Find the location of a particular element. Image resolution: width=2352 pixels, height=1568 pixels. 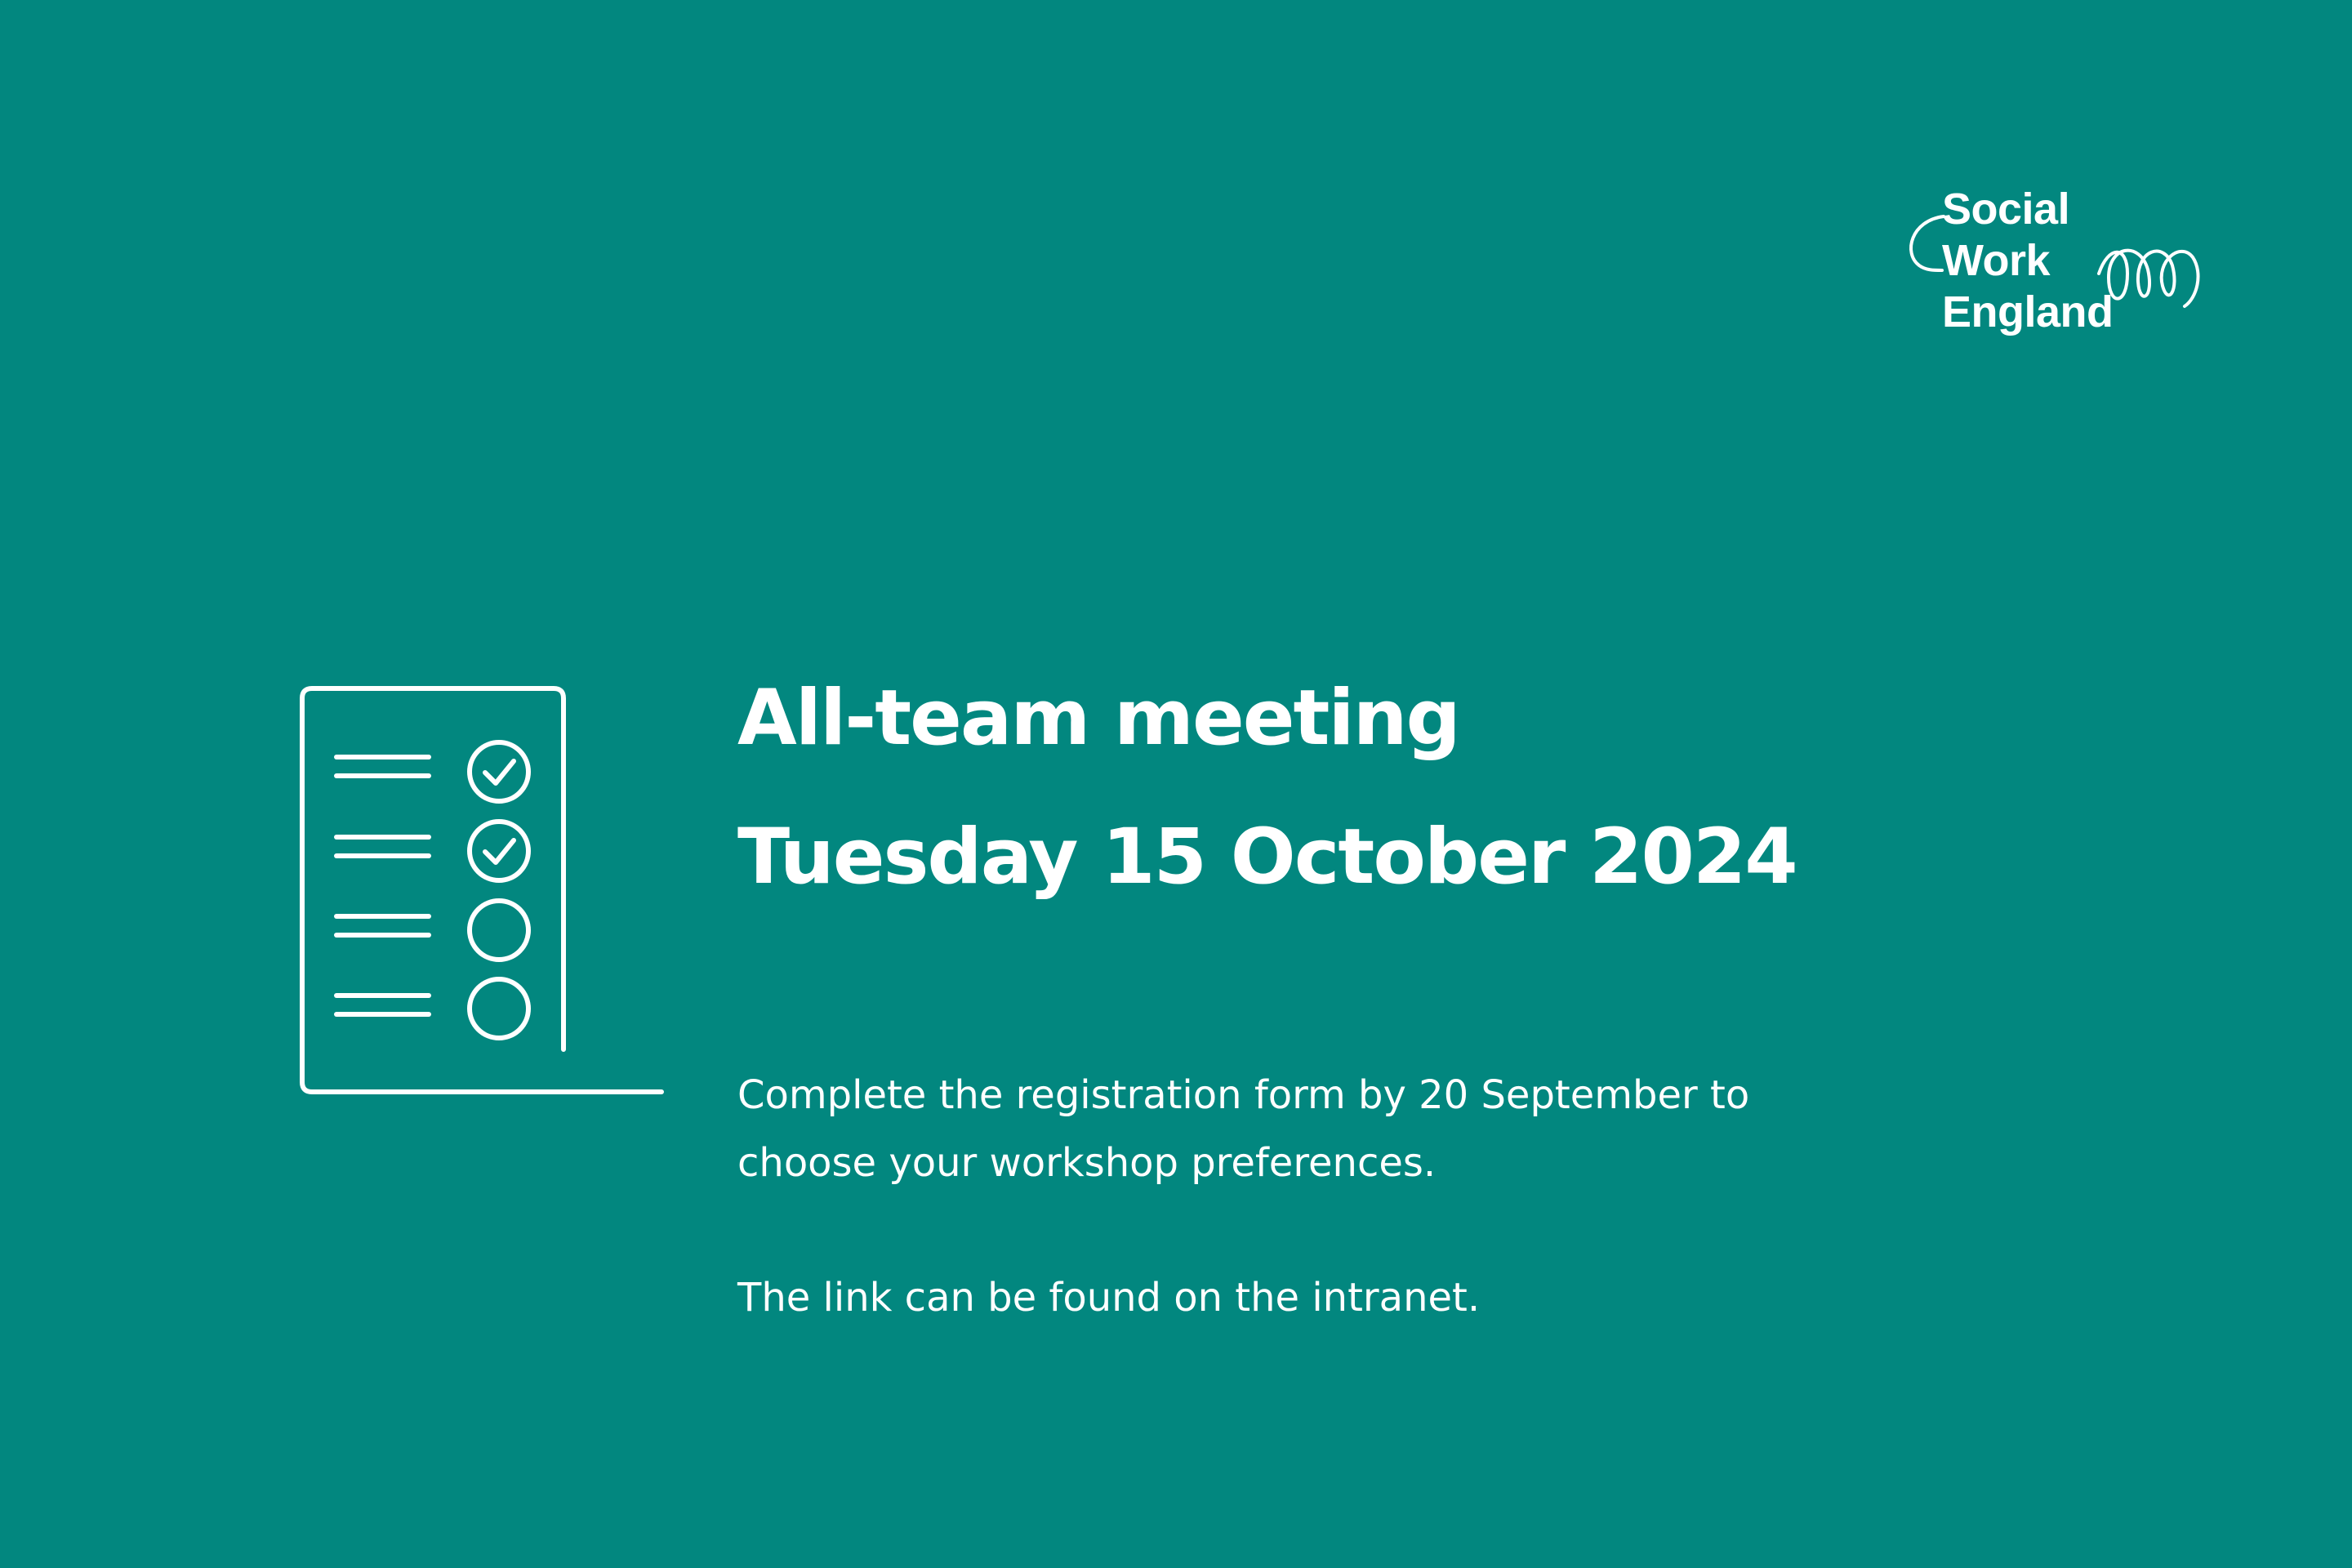

logo-wordmark: Social Work England is located at coordinates (2028, 261).